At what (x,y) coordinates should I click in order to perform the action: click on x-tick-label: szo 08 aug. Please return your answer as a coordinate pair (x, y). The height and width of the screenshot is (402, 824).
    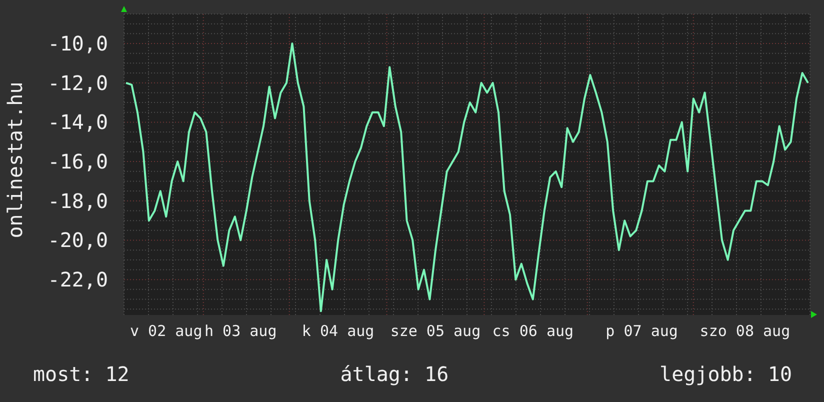
    Looking at the image, I should click on (745, 331).